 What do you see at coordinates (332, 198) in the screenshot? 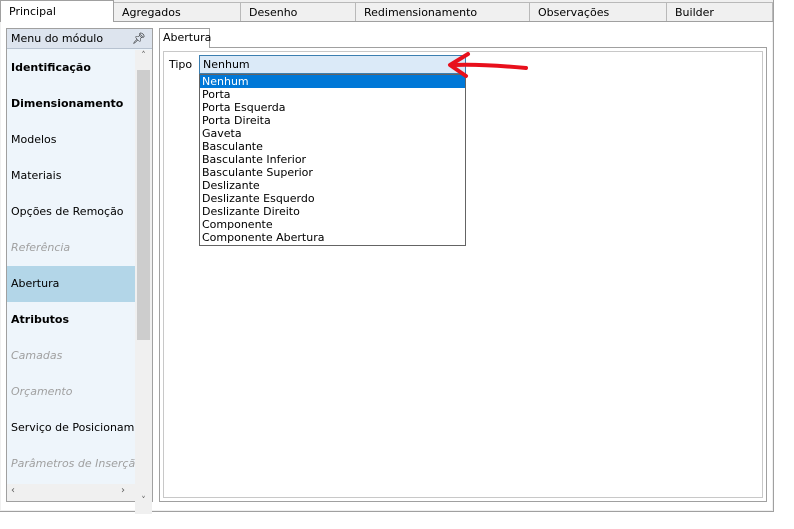
I see `tipo-option: Deslizante Esquerdo` at bounding box center [332, 198].